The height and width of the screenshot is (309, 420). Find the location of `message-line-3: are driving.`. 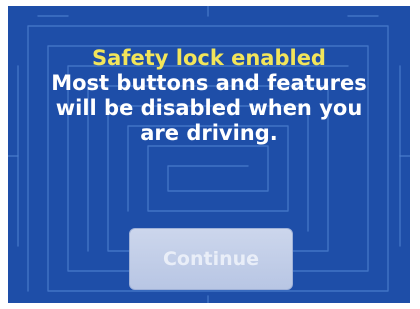

message-line-3: are driving. is located at coordinates (209, 133).